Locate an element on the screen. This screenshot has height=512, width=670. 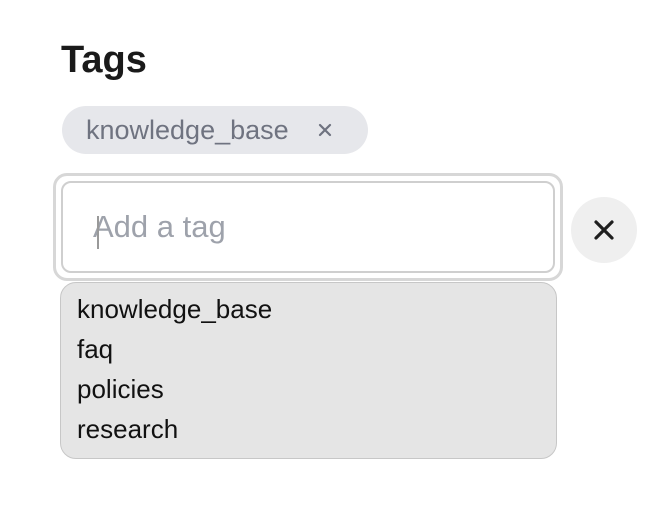
tag-chip: knowledge_base is located at coordinates (215, 130).